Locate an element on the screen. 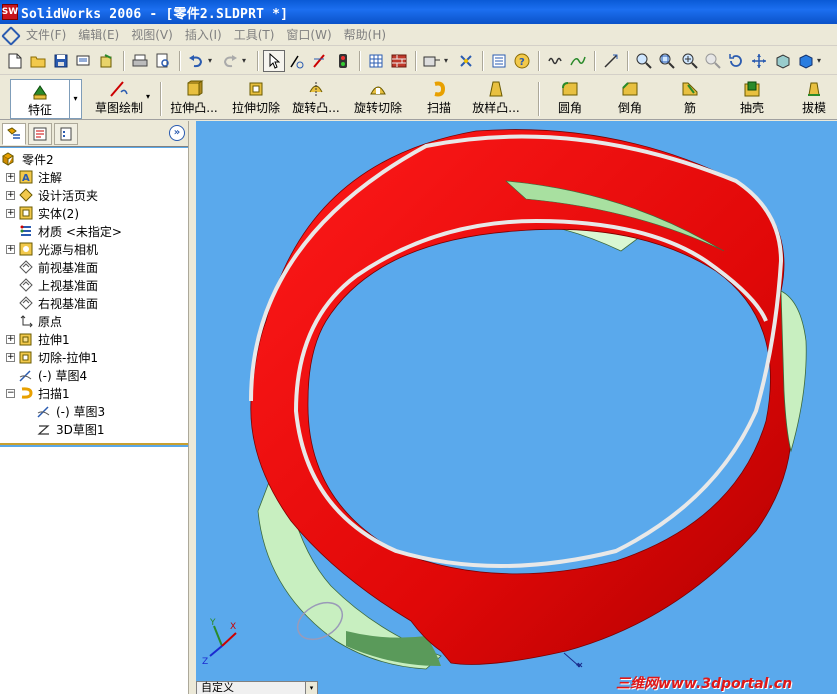 The width and height of the screenshot is (837, 694). print-icon is located at coordinates (140, 61).